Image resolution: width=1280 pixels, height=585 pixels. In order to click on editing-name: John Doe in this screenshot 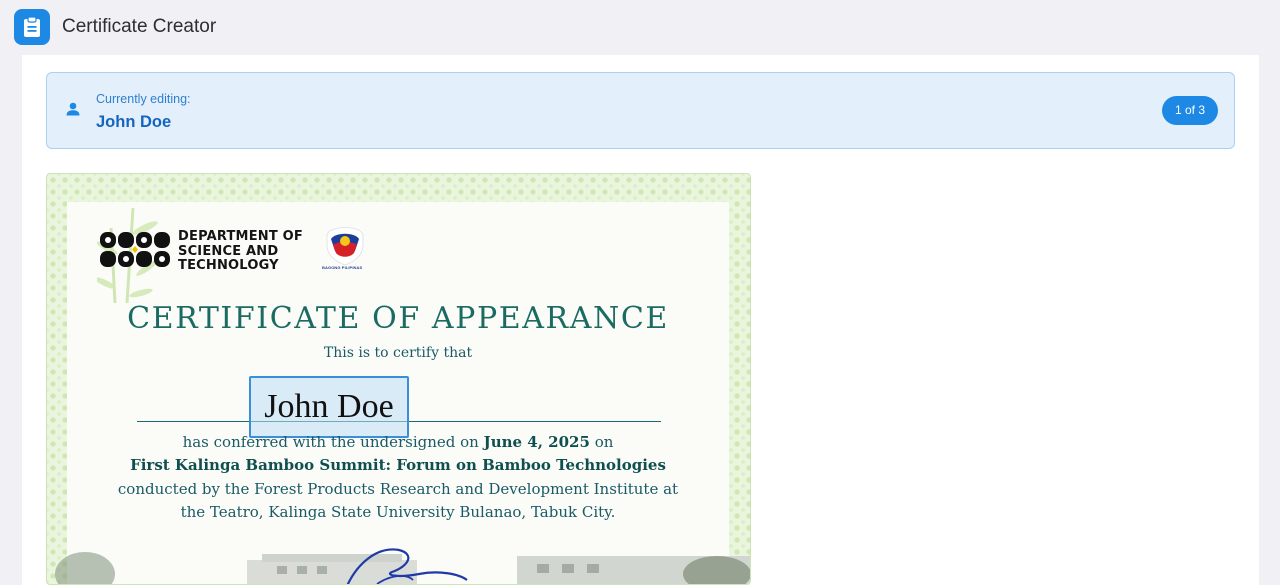, I will do `click(134, 122)`.